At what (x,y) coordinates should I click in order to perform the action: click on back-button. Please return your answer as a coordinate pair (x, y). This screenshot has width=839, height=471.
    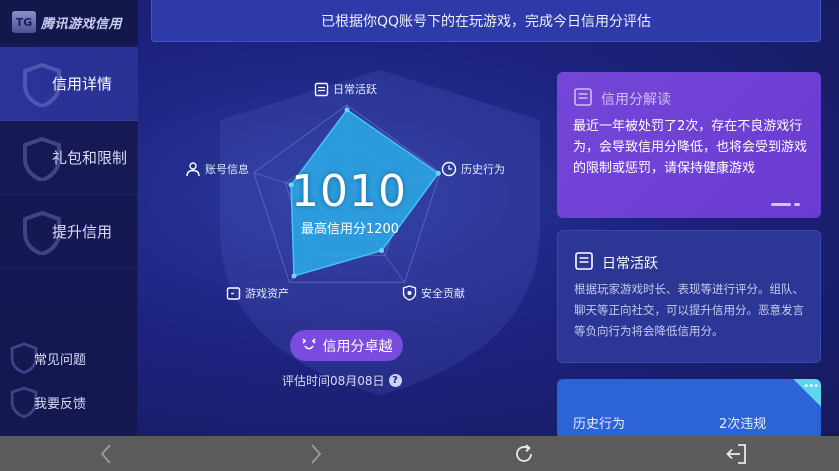
    Looking at the image, I should click on (106, 453).